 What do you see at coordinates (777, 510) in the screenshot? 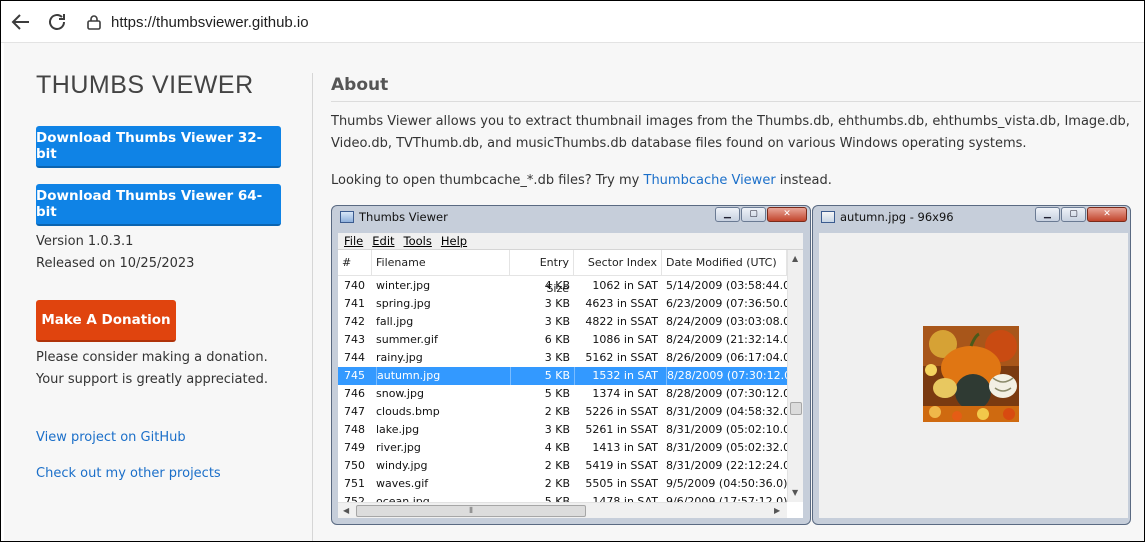
I see `scroll-right-icon: ▶` at bounding box center [777, 510].